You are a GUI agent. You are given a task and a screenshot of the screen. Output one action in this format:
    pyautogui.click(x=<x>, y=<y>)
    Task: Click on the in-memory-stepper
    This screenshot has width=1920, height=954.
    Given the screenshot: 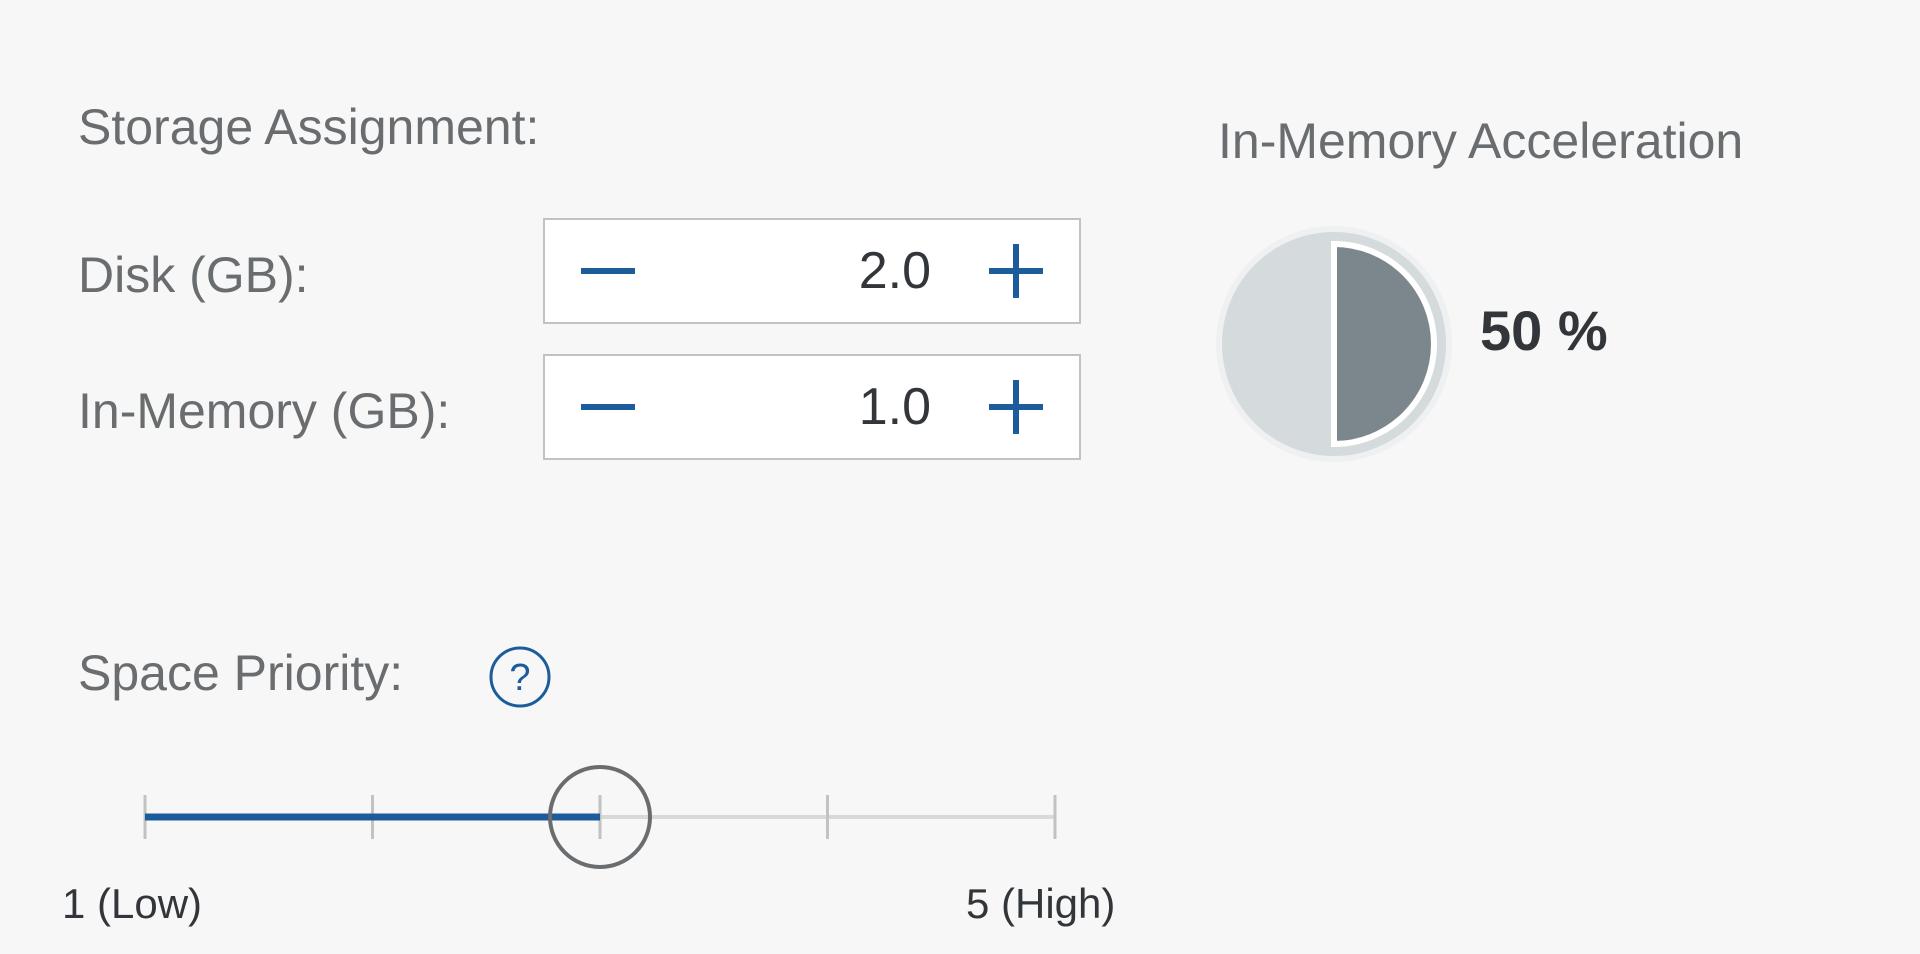 What is the action you would take?
    pyautogui.click(x=812, y=407)
    